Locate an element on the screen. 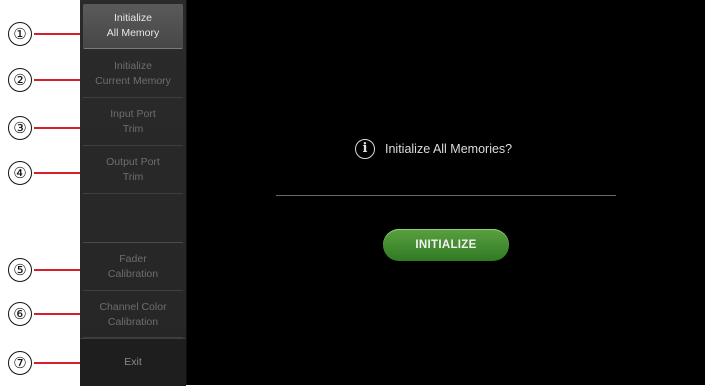  initialize-button: INITIALIZE is located at coordinates (446, 245).